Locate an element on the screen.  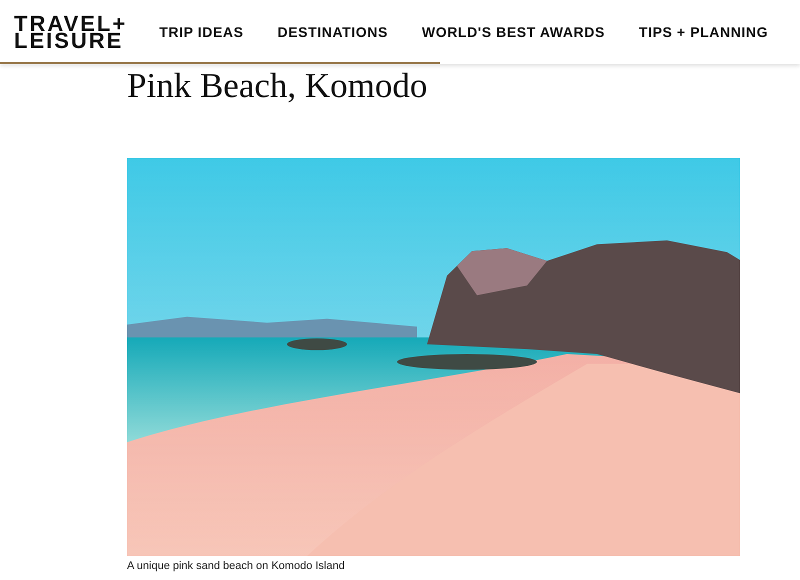
site-logo: TRAVEL+ LEISURE is located at coordinates (71, 32).